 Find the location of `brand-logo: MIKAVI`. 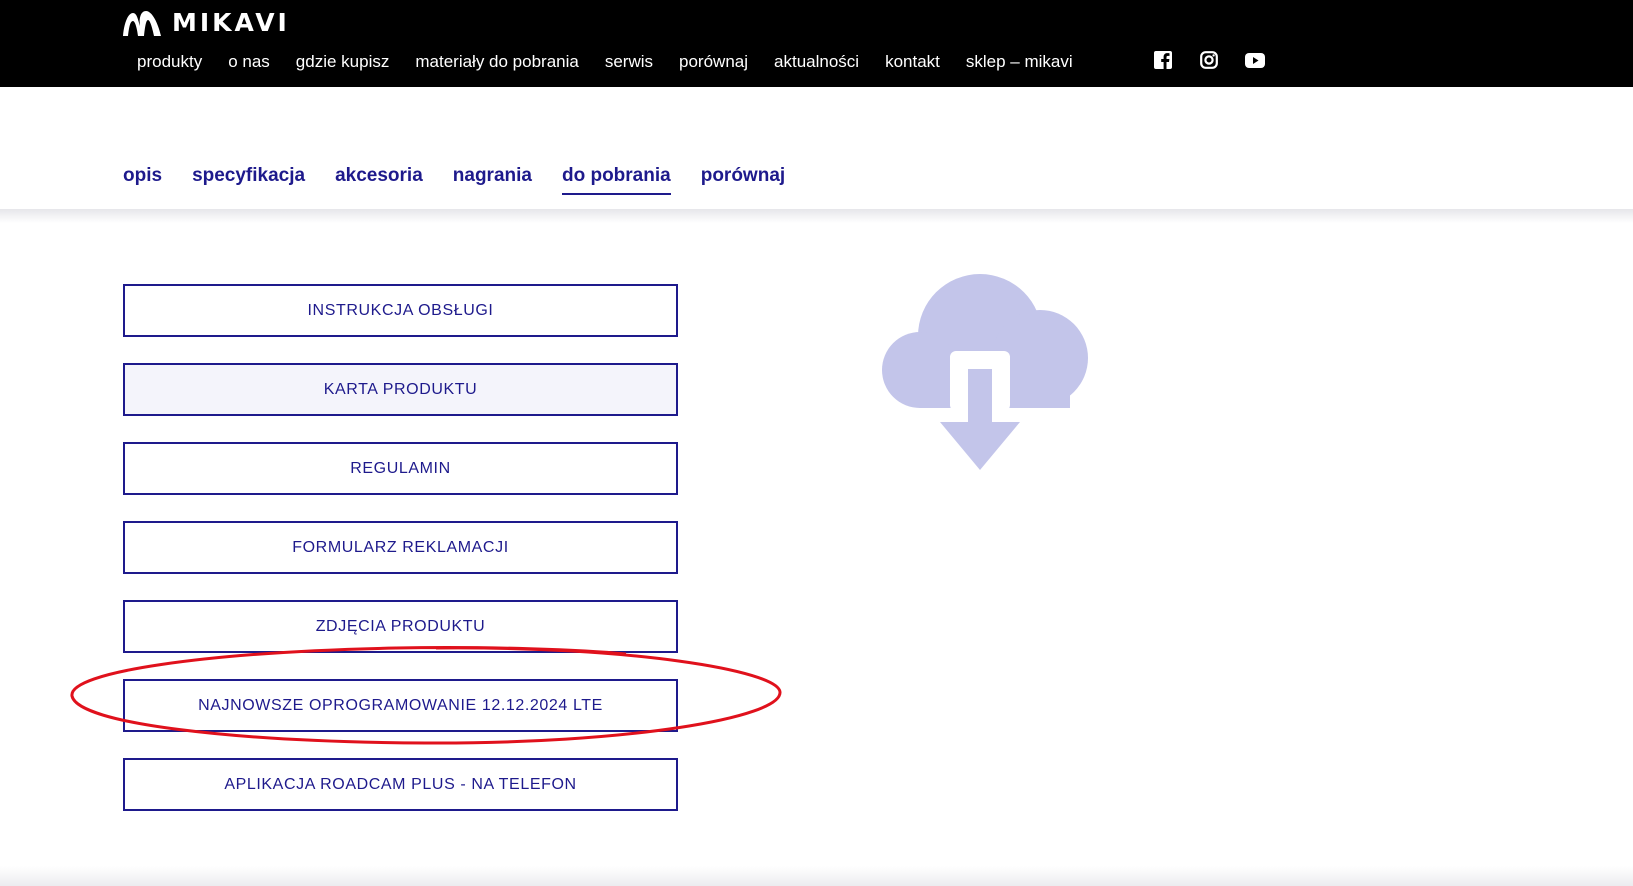

brand-logo: MIKAVI is located at coordinates (206, 23).